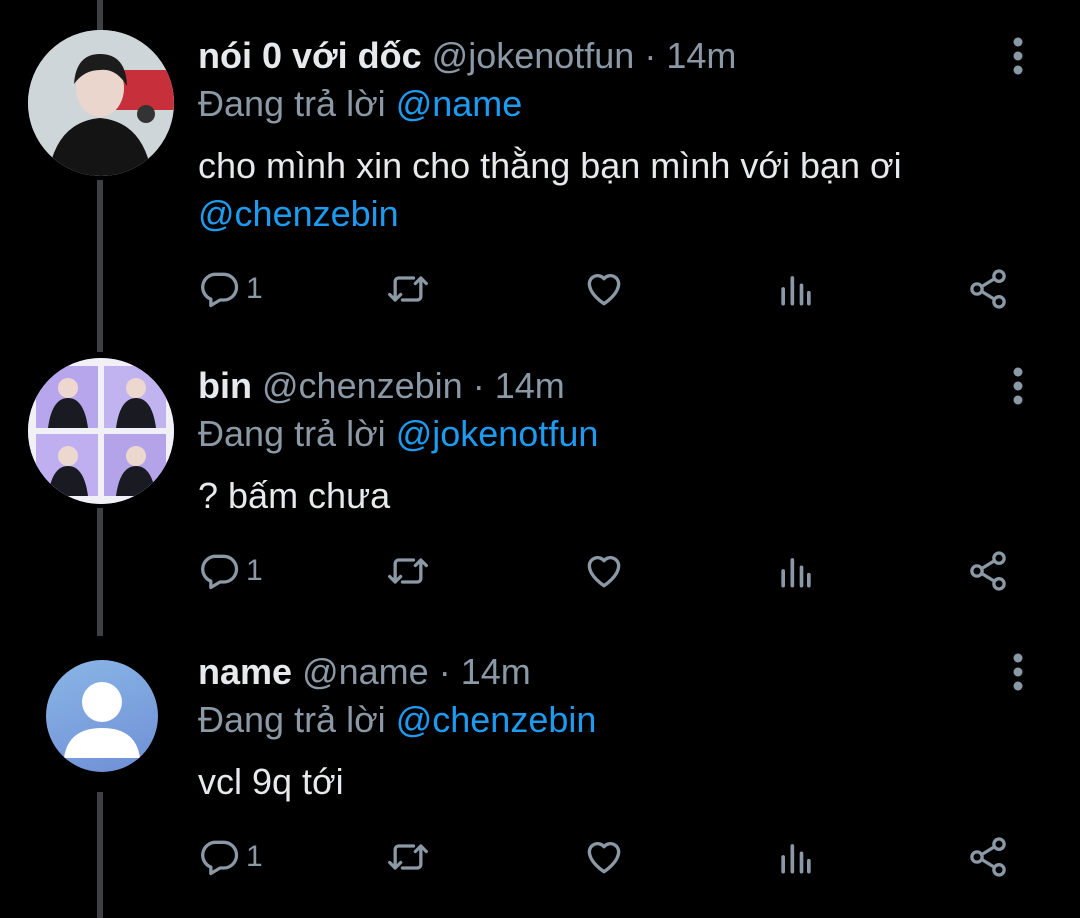 This screenshot has width=1080, height=918. What do you see at coordinates (245, 671) in the screenshot?
I see `display-name: name` at bounding box center [245, 671].